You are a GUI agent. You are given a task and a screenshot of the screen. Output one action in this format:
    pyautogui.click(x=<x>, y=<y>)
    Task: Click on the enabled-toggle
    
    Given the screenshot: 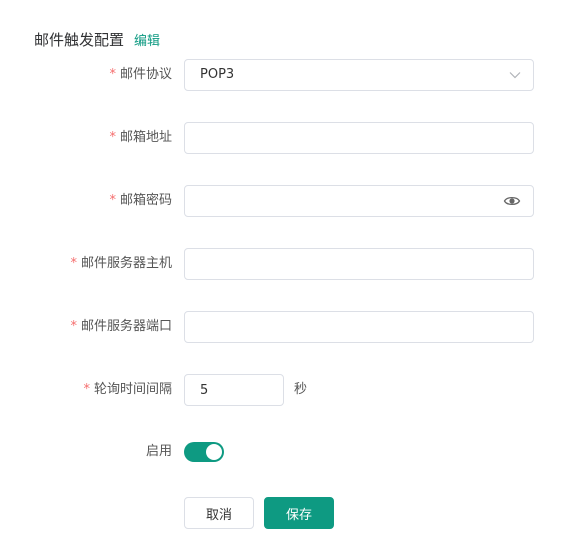 What is the action you would take?
    pyautogui.click(x=204, y=452)
    